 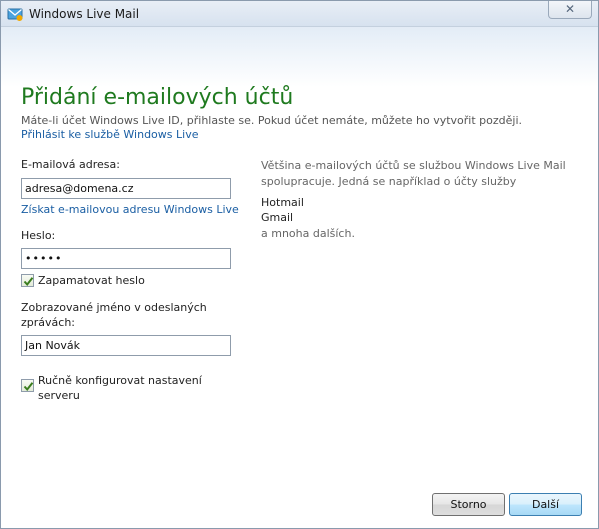 I want to click on password-field: •••••, so click(x=126, y=258).